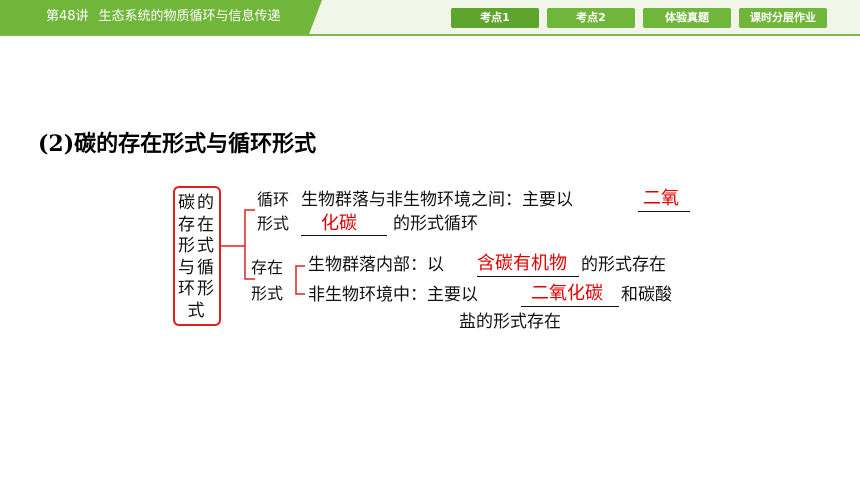 The width and height of the screenshot is (860, 484). Describe the element at coordinates (267, 267) in the screenshot. I see `existence-label-1: 存在` at that location.